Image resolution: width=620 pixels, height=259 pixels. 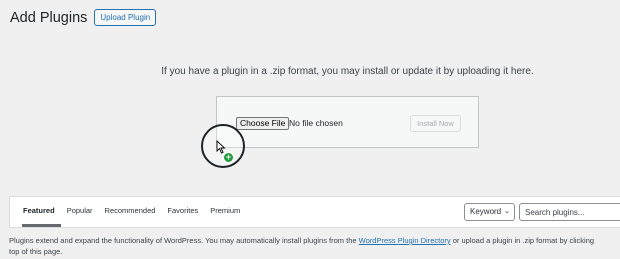 What do you see at coordinates (41, 212) in the screenshot?
I see `tab-featured: Featured` at bounding box center [41, 212].